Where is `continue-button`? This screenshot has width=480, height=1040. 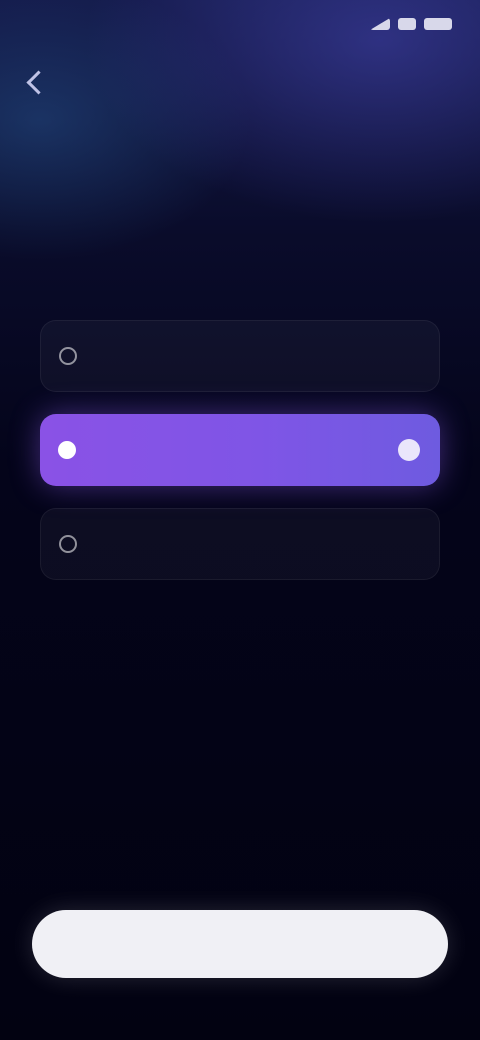
continue-button is located at coordinates (240, 944).